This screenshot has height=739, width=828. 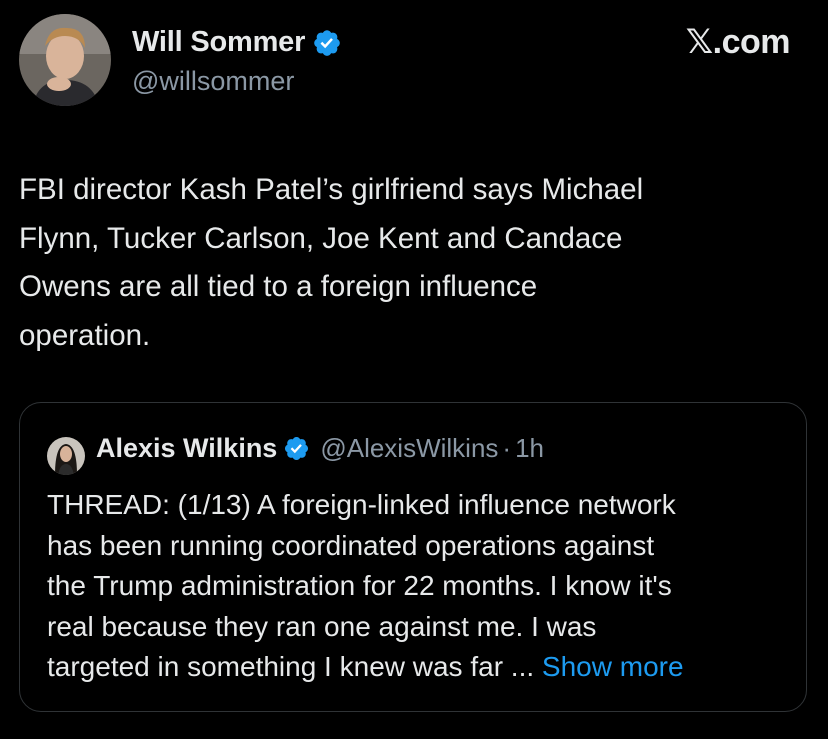 I want to click on quoted-timestamp: 1h, so click(x=529, y=448).